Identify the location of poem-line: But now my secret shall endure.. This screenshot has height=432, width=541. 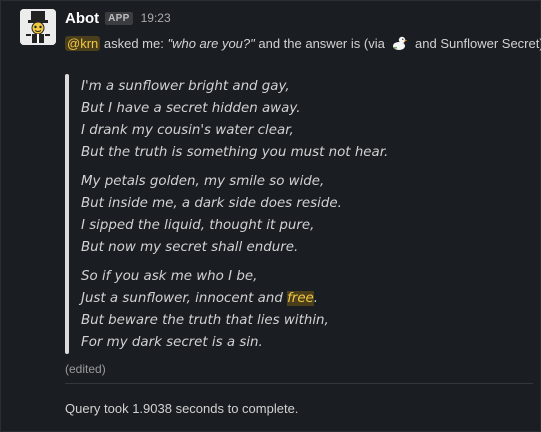
(190, 247).